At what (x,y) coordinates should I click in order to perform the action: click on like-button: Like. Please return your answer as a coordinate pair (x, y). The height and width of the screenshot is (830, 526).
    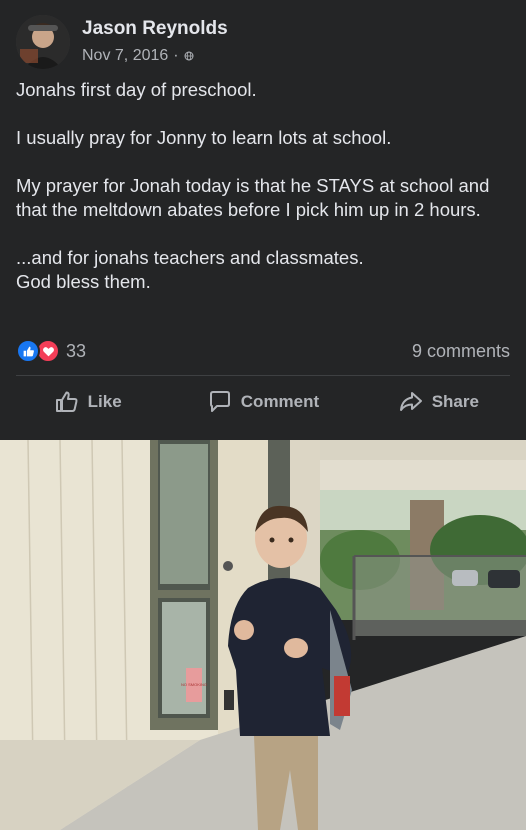
    Looking at the image, I should click on (87, 402).